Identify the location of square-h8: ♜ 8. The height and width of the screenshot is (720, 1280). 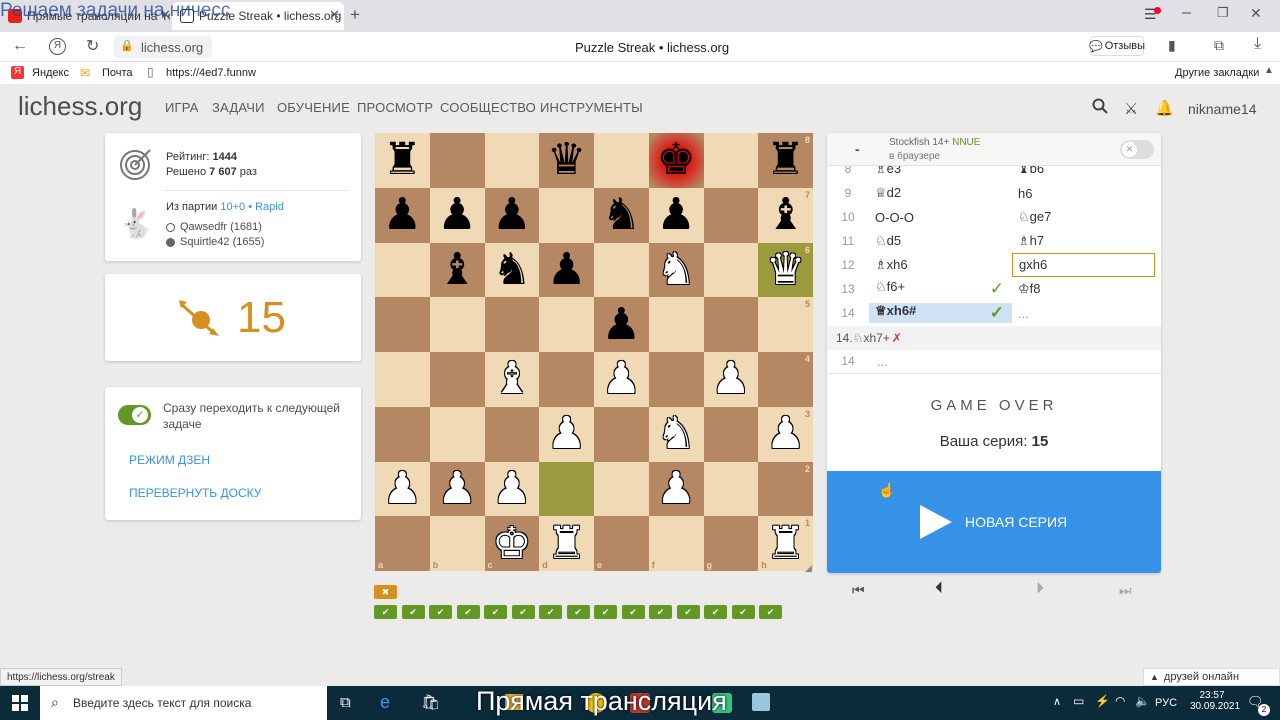
(785, 160).